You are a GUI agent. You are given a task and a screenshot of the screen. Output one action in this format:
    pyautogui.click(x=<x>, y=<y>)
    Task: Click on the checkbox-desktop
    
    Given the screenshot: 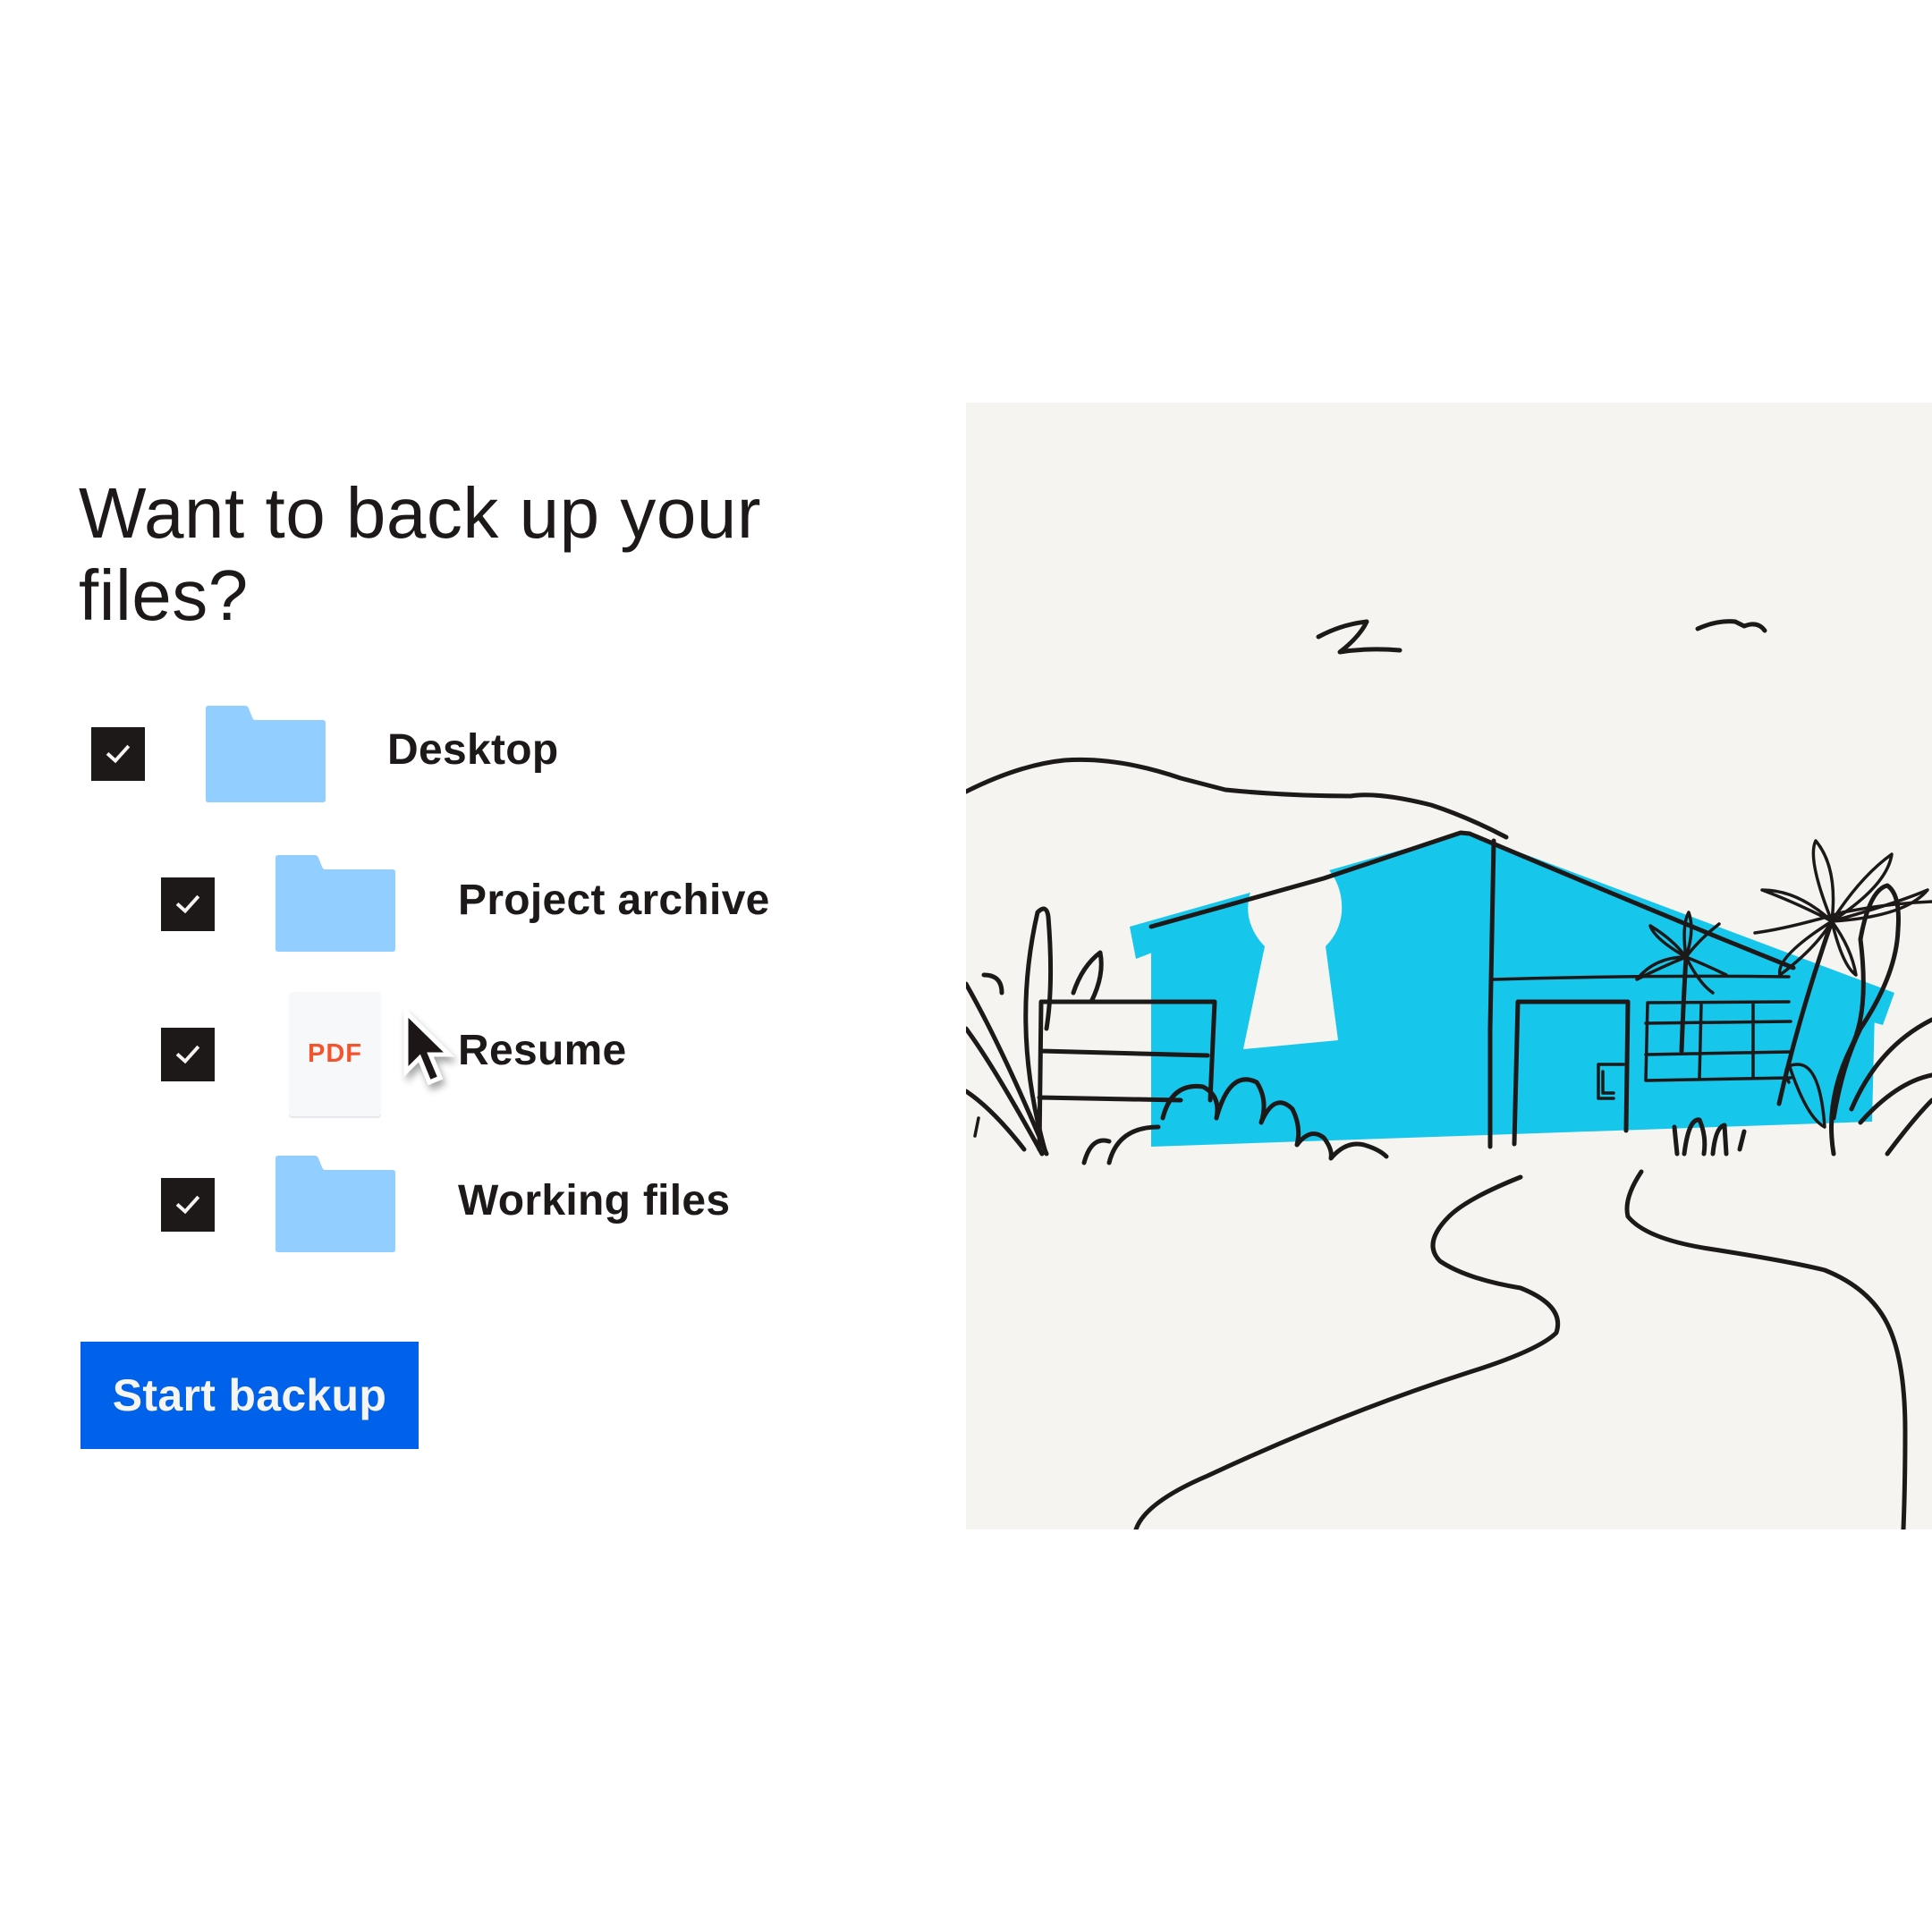 What is the action you would take?
    pyautogui.click(x=118, y=754)
    